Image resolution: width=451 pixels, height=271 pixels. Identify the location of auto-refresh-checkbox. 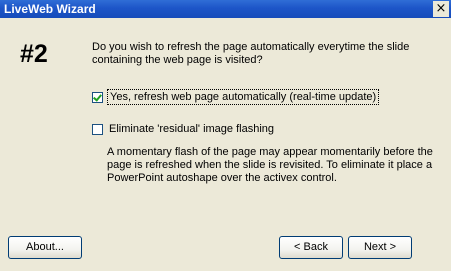
(97, 97).